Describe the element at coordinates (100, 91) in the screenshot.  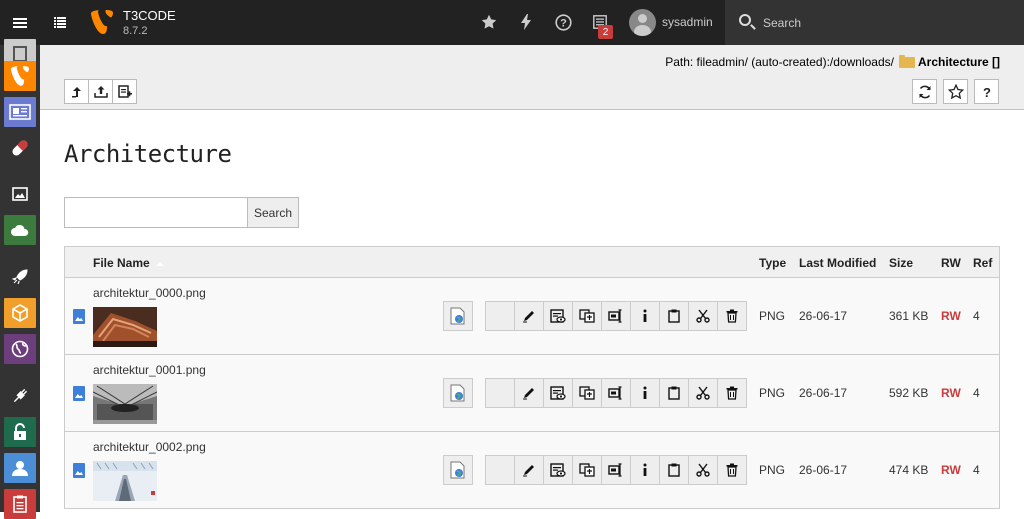
I see `upload-button` at that location.